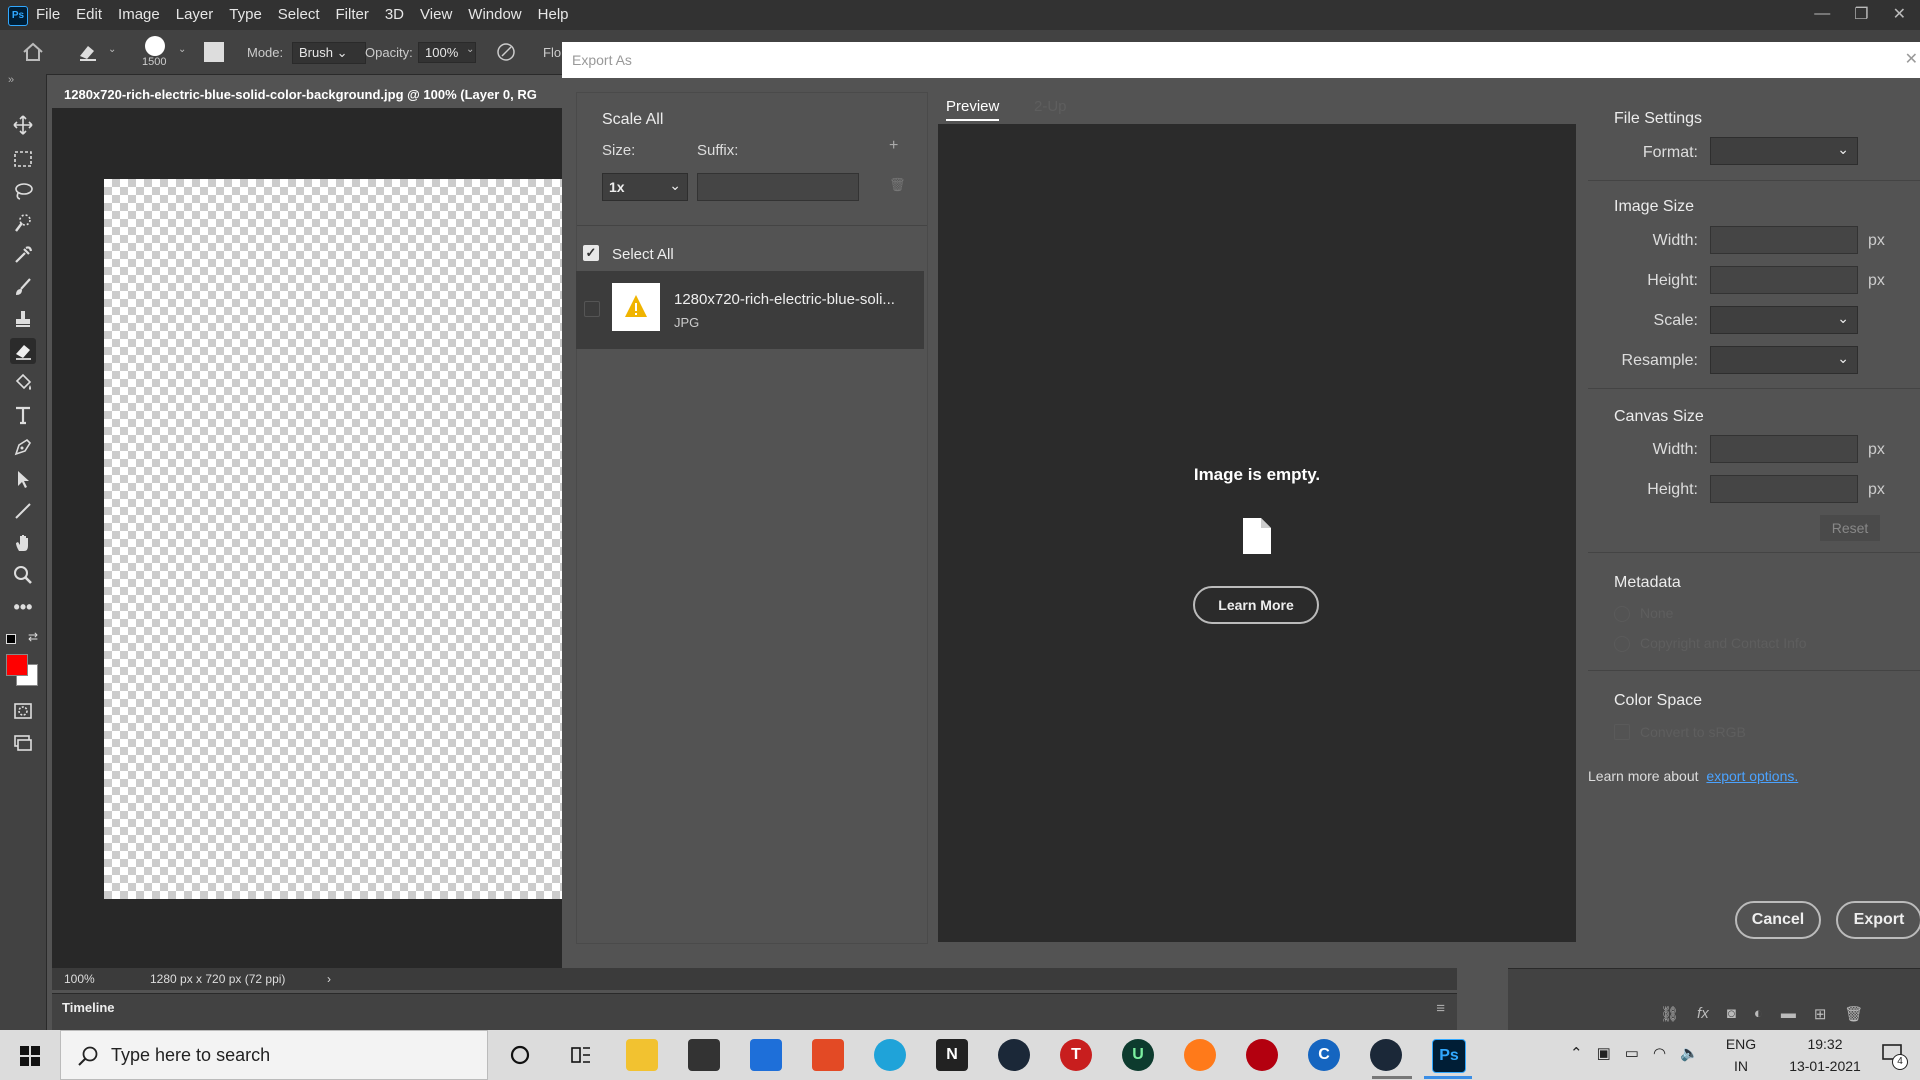 This screenshot has height=1080, width=1920. What do you see at coordinates (11, 639) in the screenshot?
I see `default-colors-icon` at bounding box center [11, 639].